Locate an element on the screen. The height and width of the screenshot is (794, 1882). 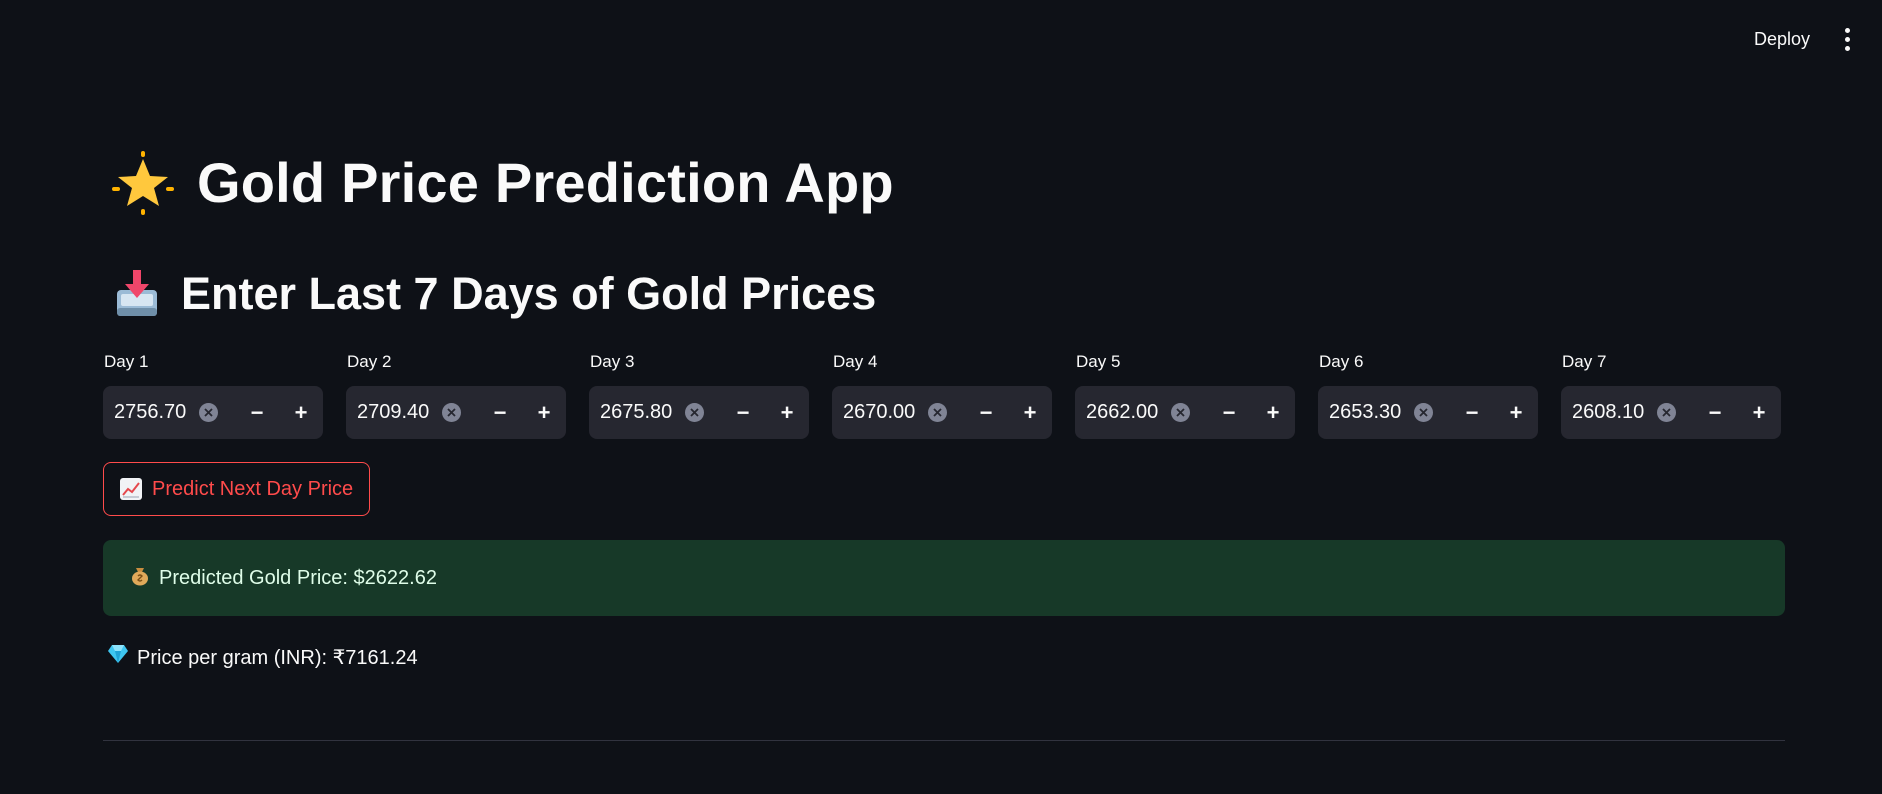
inr-price-text: Price per gram (INR): ₹7161.24 is located at coordinates (277, 657).